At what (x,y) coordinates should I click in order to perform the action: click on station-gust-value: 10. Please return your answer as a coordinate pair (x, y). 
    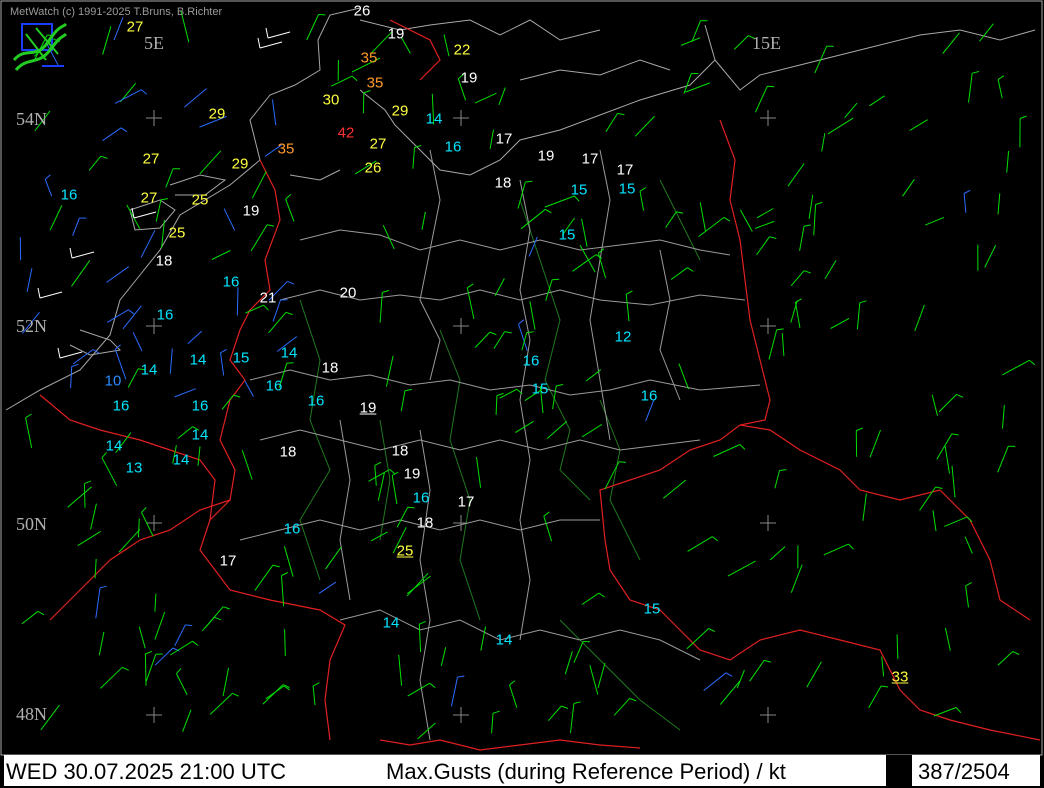
    Looking at the image, I should click on (113, 381).